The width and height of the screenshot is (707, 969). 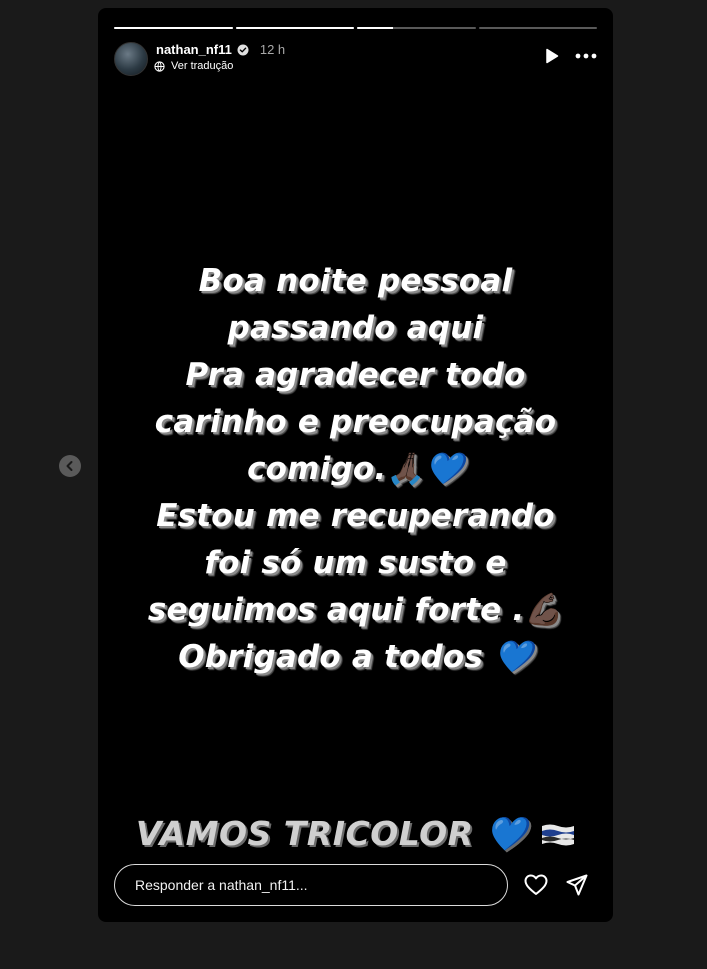 I want to click on story-progress-bar, so click(x=355, y=28).